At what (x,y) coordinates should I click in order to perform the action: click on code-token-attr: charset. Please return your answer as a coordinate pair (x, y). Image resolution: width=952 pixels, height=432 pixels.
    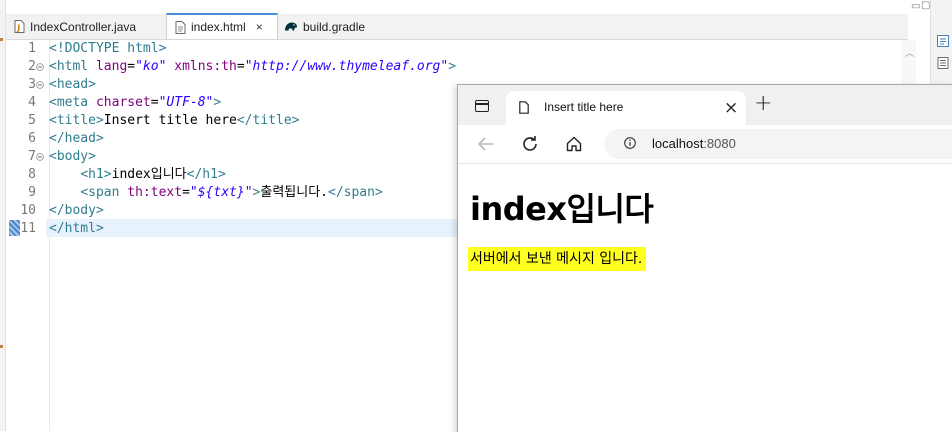
    Looking at the image, I should click on (123, 102).